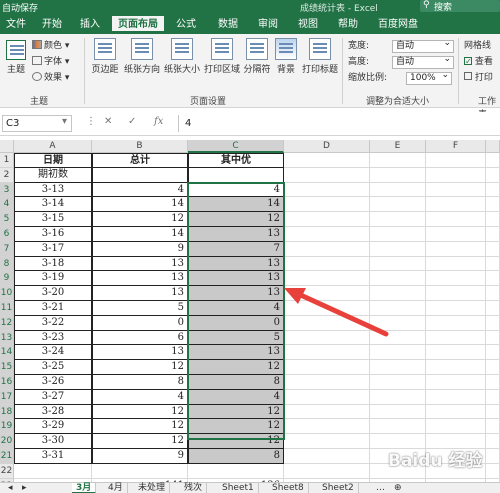  What do you see at coordinates (327, 249) in the screenshot?
I see `cell-d7` at bounding box center [327, 249].